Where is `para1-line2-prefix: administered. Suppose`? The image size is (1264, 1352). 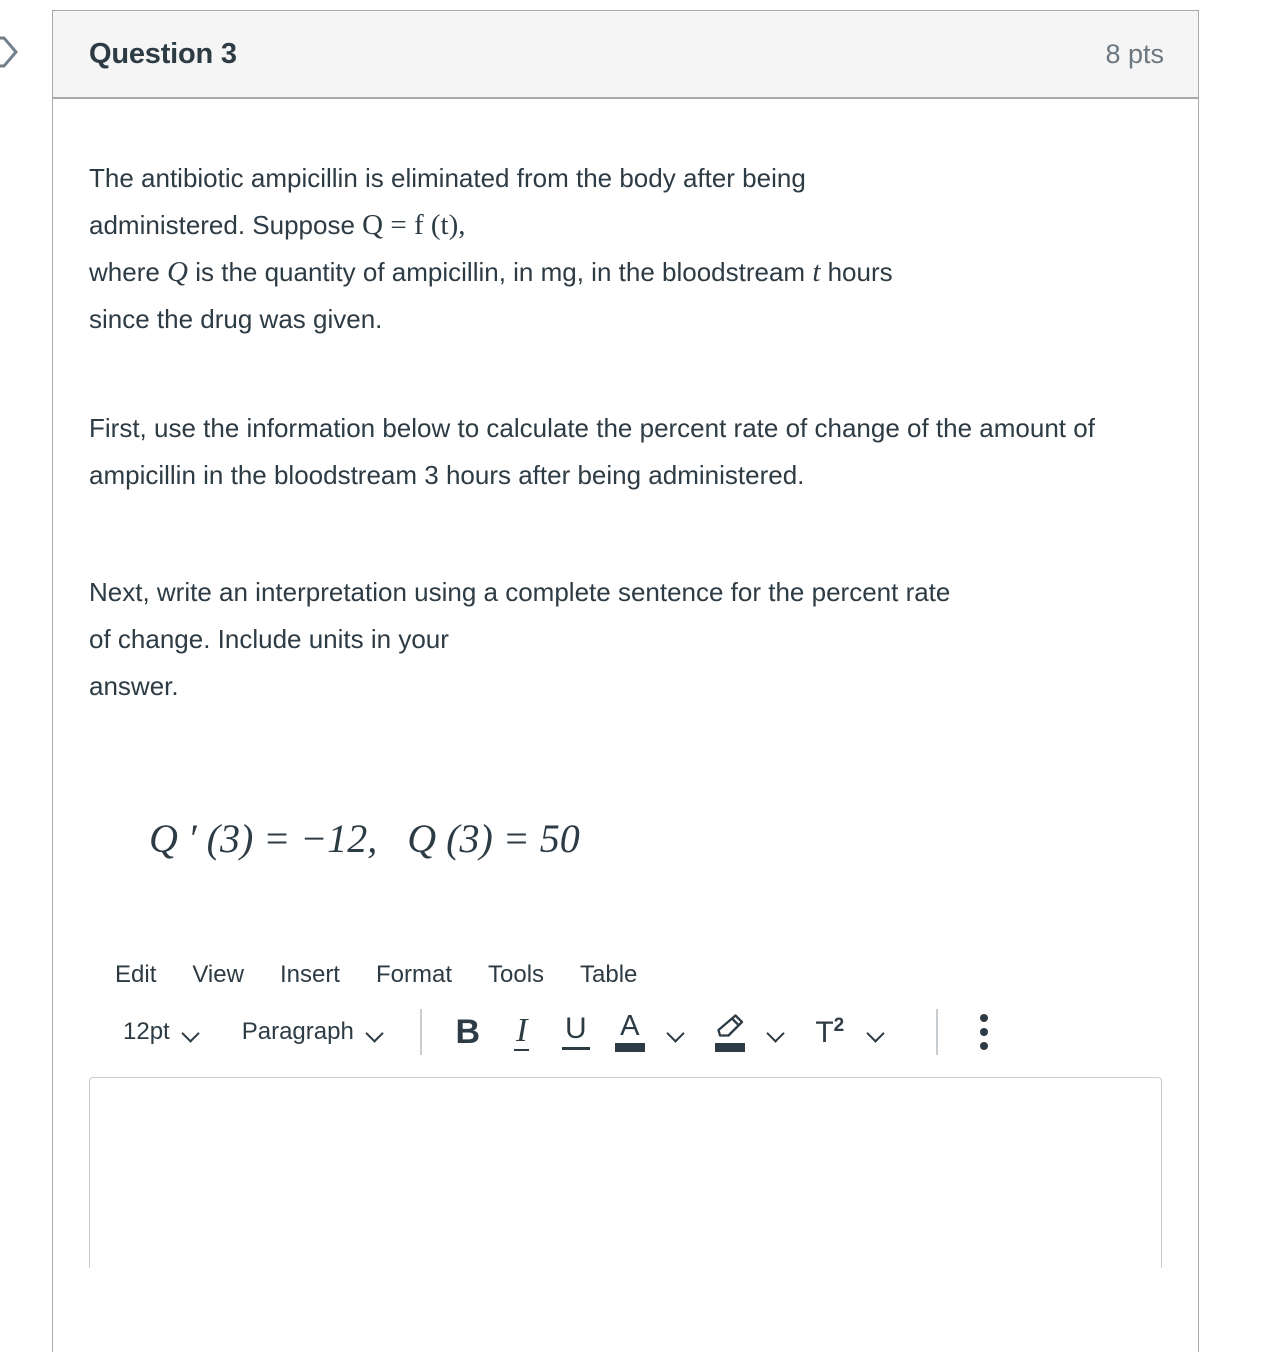 para1-line2-prefix: administered. Suppose is located at coordinates (226, 225).